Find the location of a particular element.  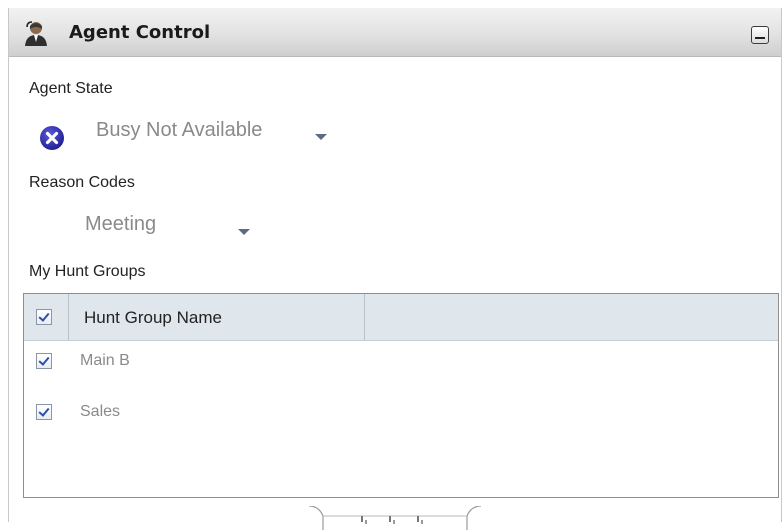

minimize-icon is located at coordinates (760, 35).